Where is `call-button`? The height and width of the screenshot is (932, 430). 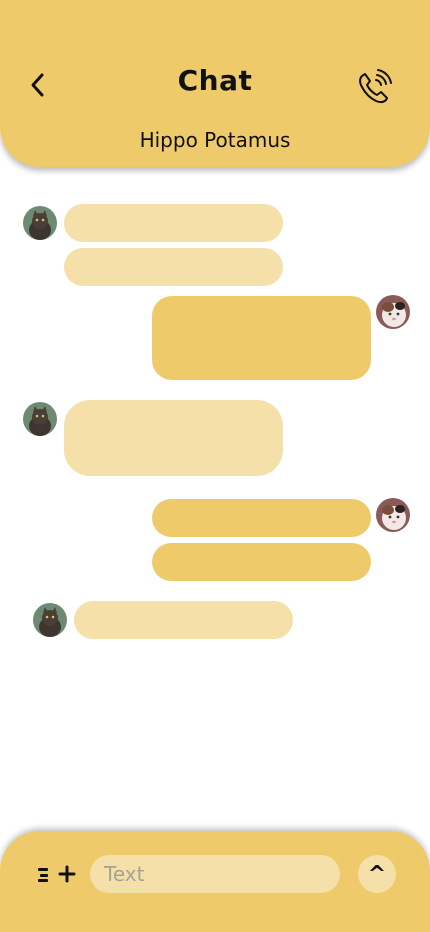 call-button is located at coordinates (375, 86).